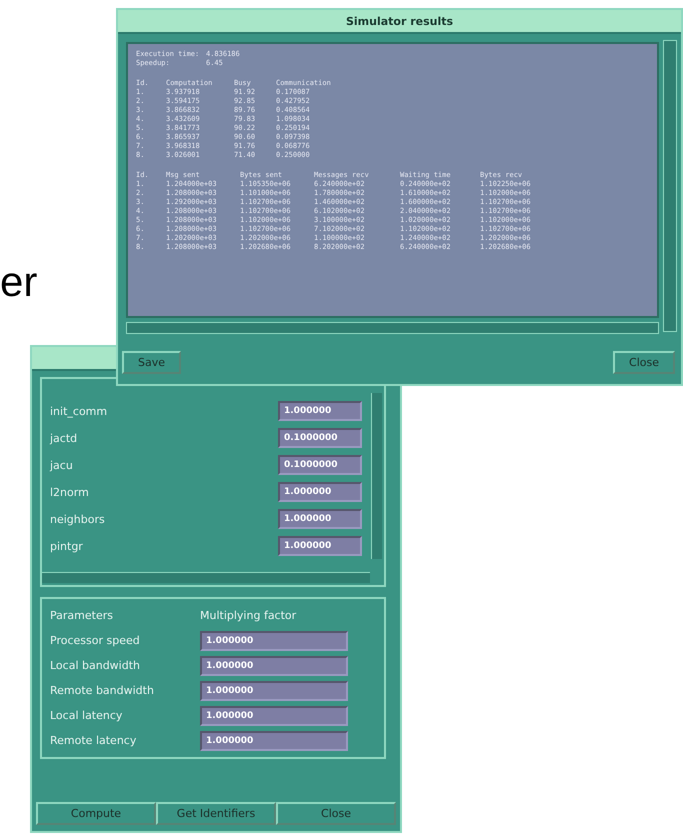  Describe the element at coordinates (19, 282) in the screenshot. I see `slide-text: er` at that location.